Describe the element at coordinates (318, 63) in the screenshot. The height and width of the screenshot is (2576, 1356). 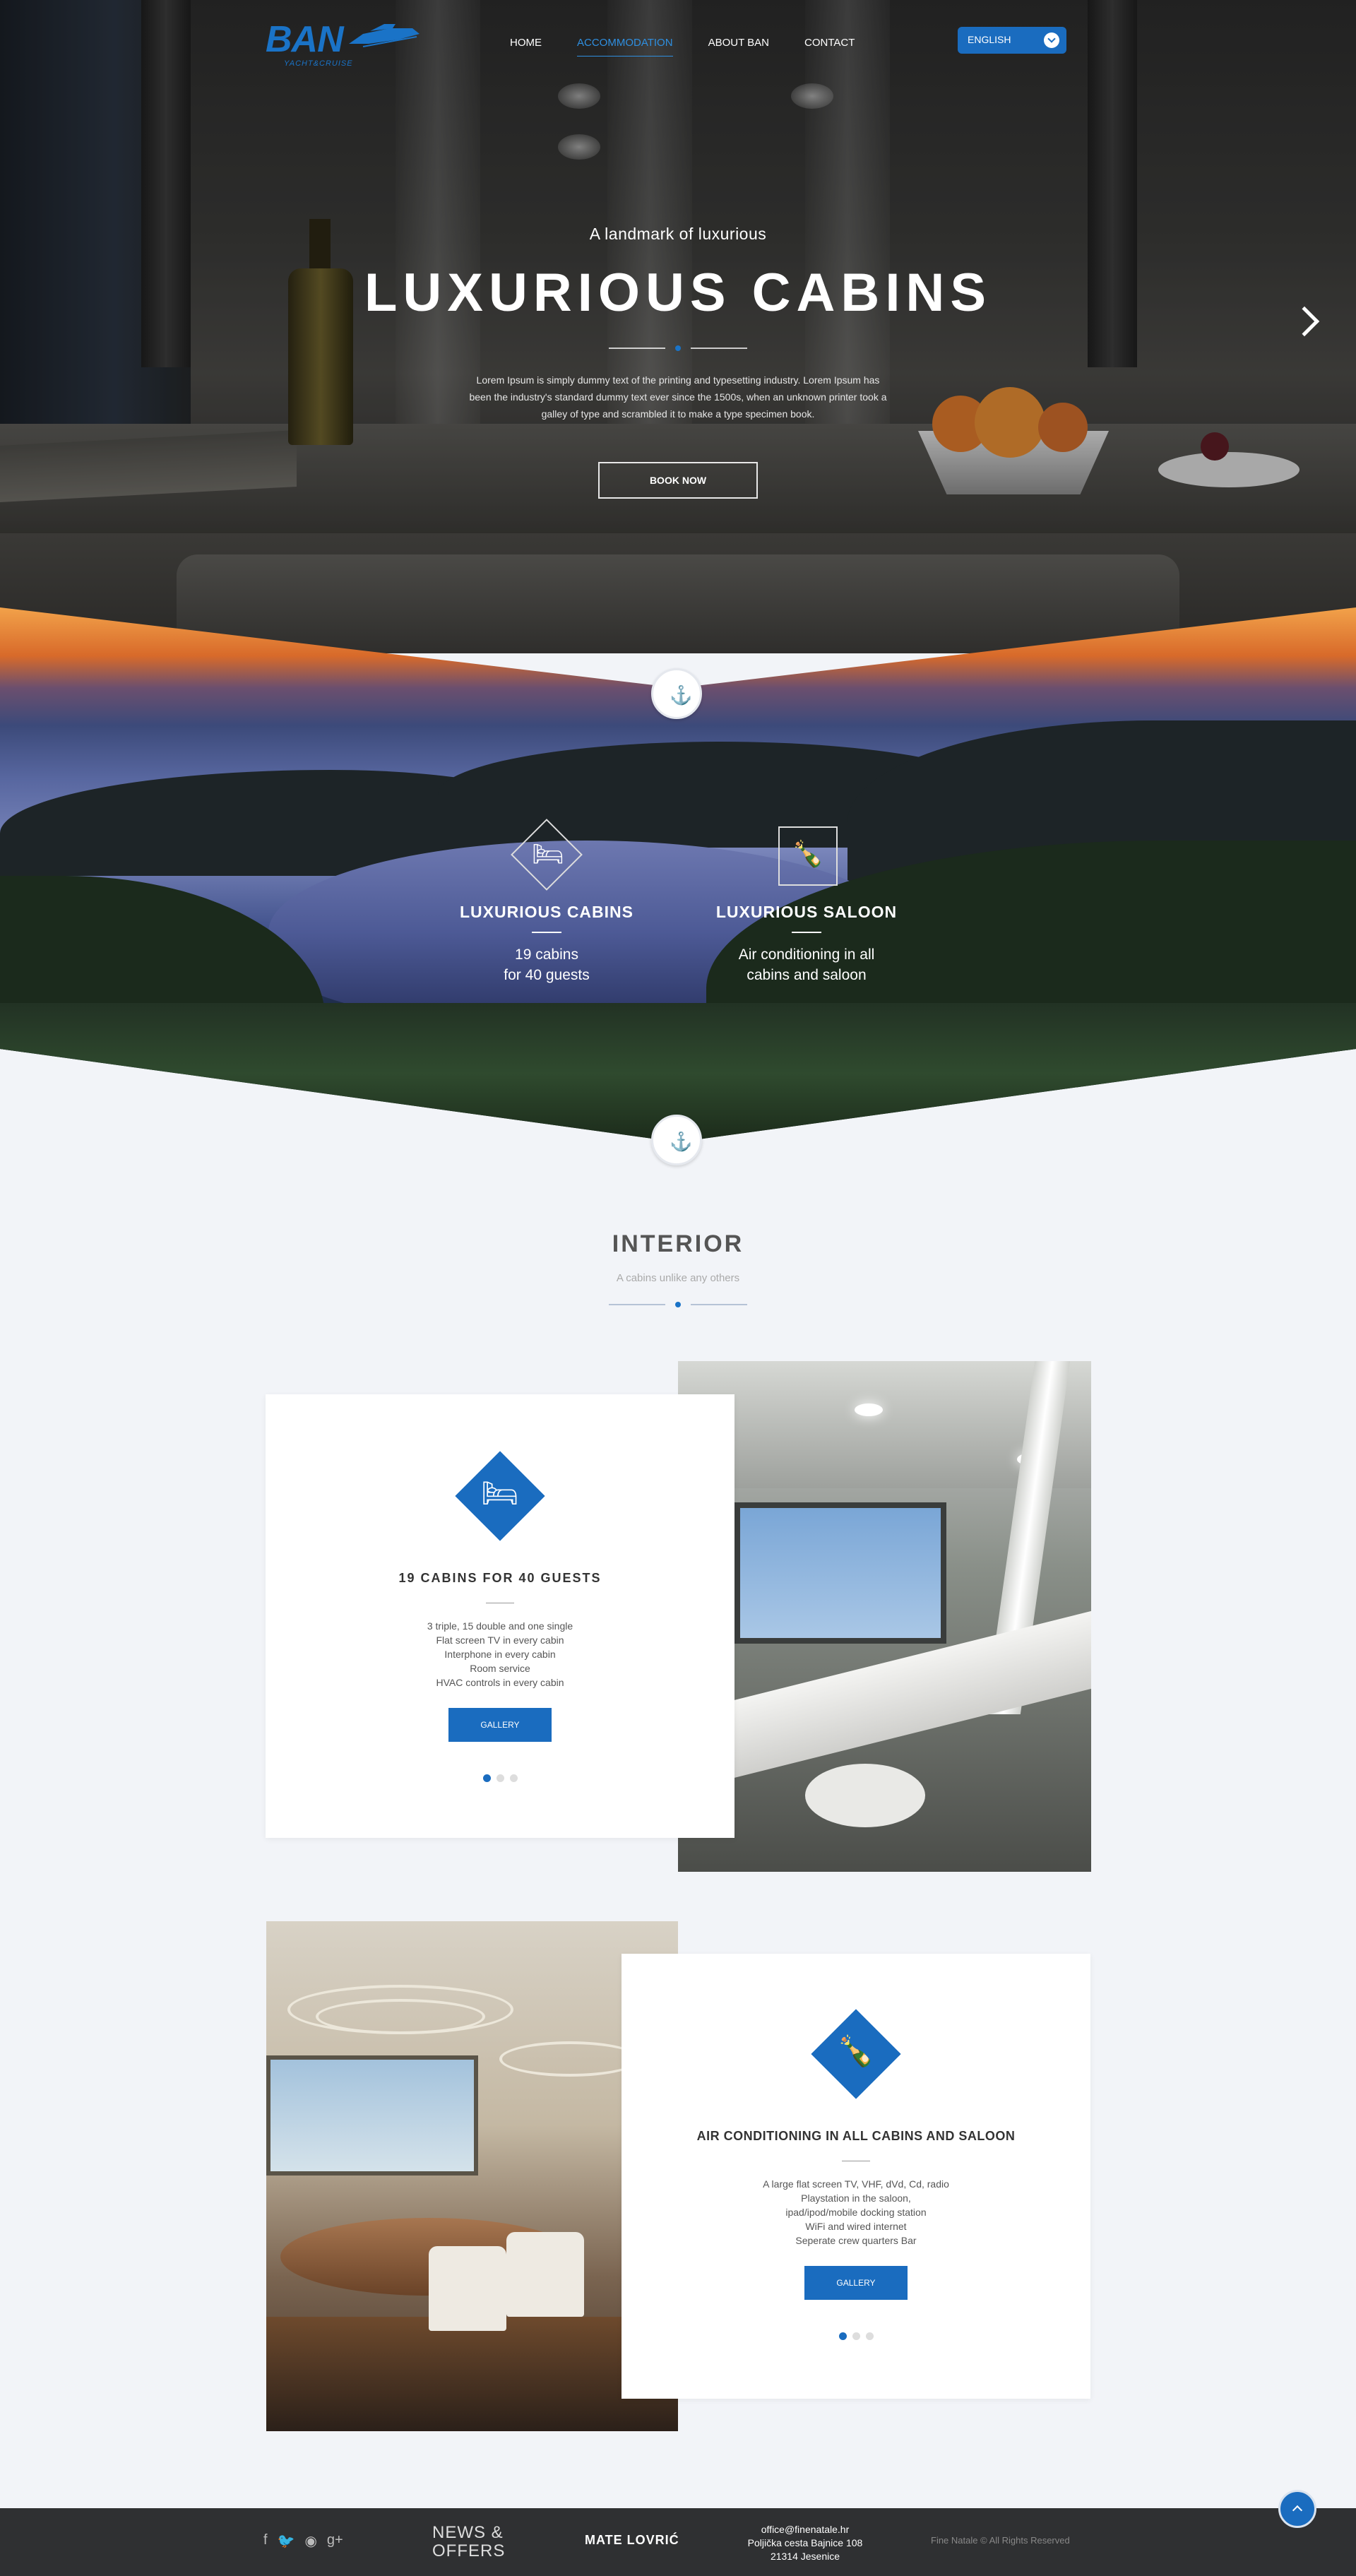
I see `logo-subtitle: YACHT&CRUISE` at that location.